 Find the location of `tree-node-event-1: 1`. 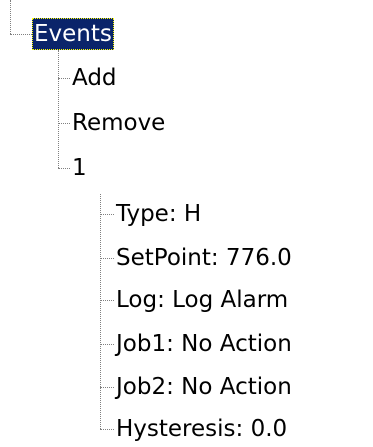

tree-node-event-1: 1 is located at coordinates (79, 168).